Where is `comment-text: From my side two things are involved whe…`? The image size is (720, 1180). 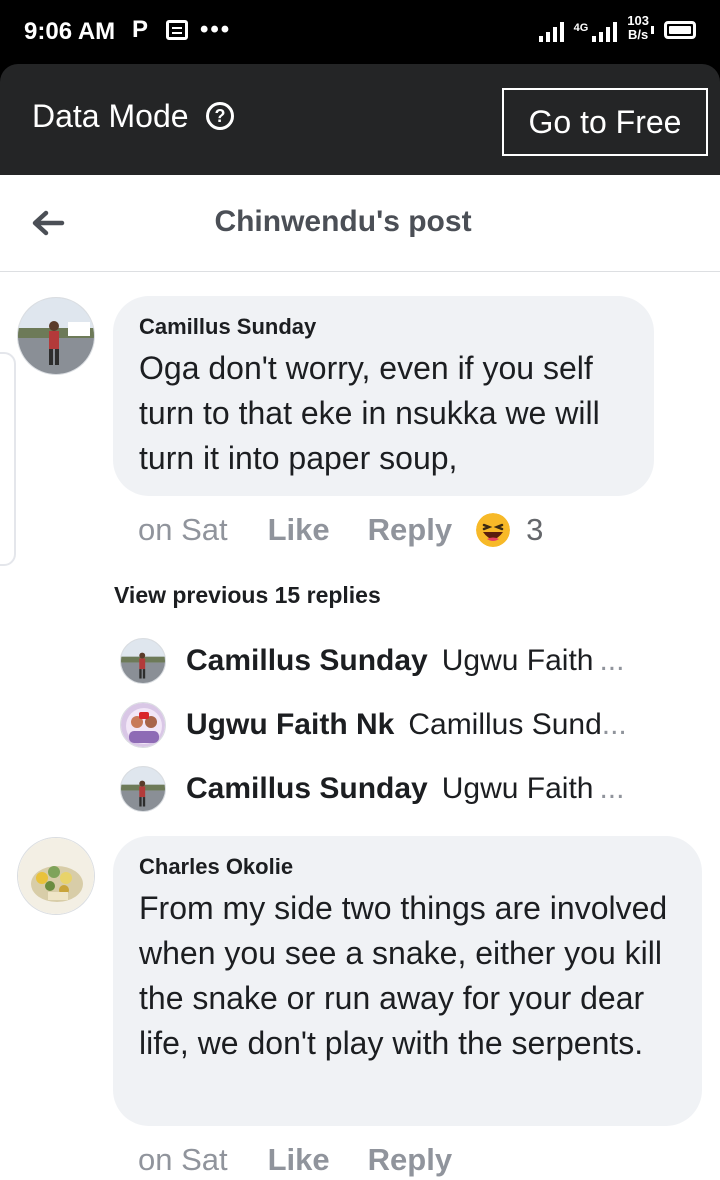
comment-text: From my side two things are involved whe… is located at coordinates (403, 975).